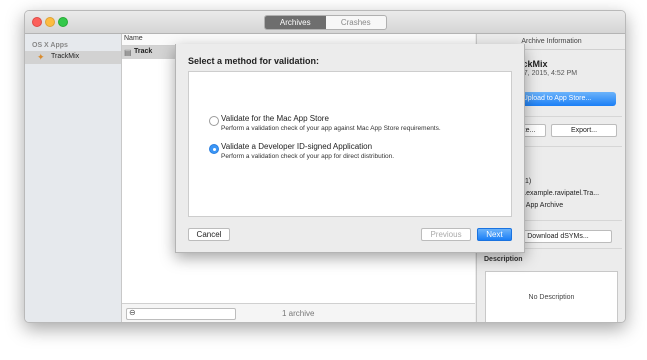 The height and width of the screenshot is (360, 647). I want to click on next-button: Next, so click(494, 234).